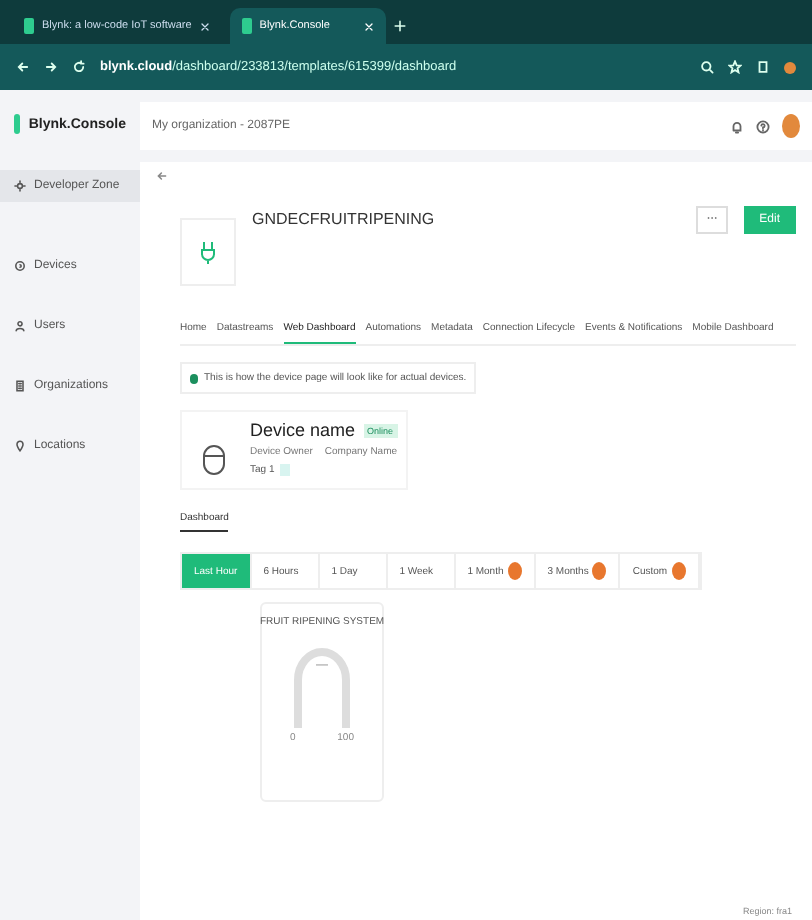  Describe the element at coordinates (20, 446) in the screenshot. I see `pin-icon` at that location.